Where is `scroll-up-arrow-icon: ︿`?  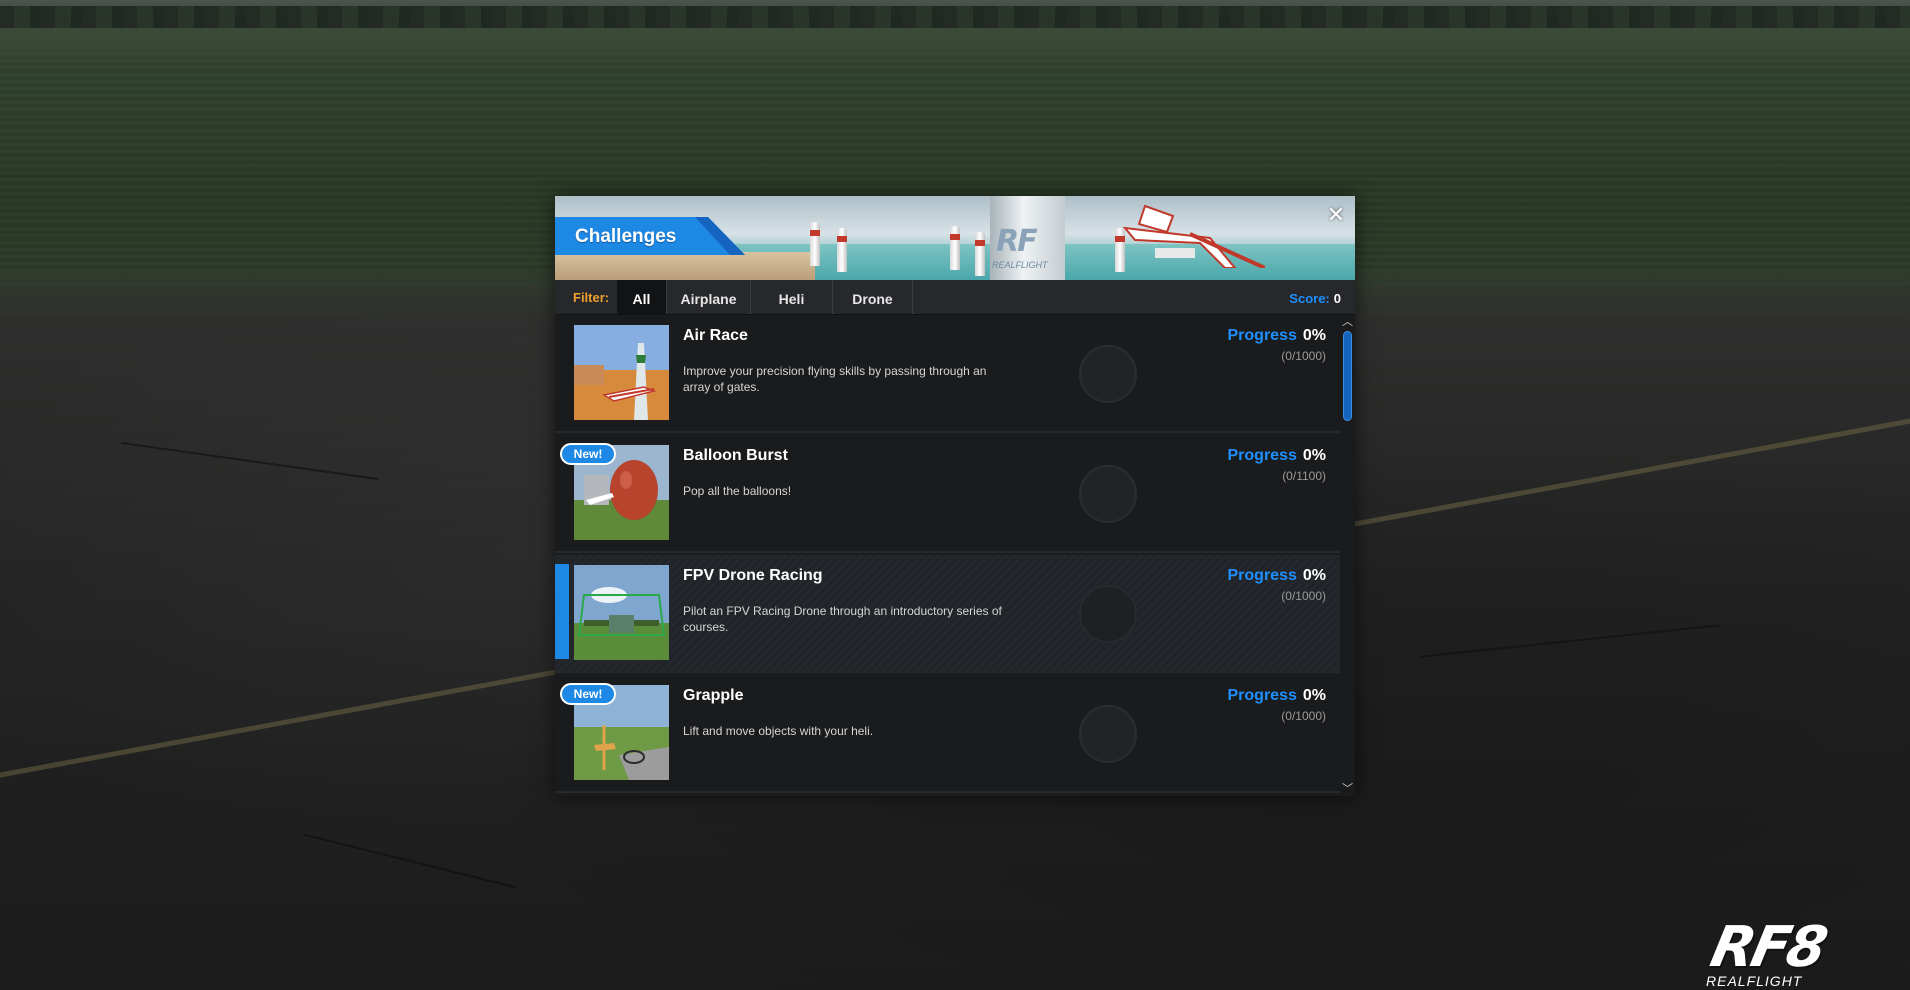
scroll-up-arrow-icon: ︿ is located at coordinates (1347, 322).